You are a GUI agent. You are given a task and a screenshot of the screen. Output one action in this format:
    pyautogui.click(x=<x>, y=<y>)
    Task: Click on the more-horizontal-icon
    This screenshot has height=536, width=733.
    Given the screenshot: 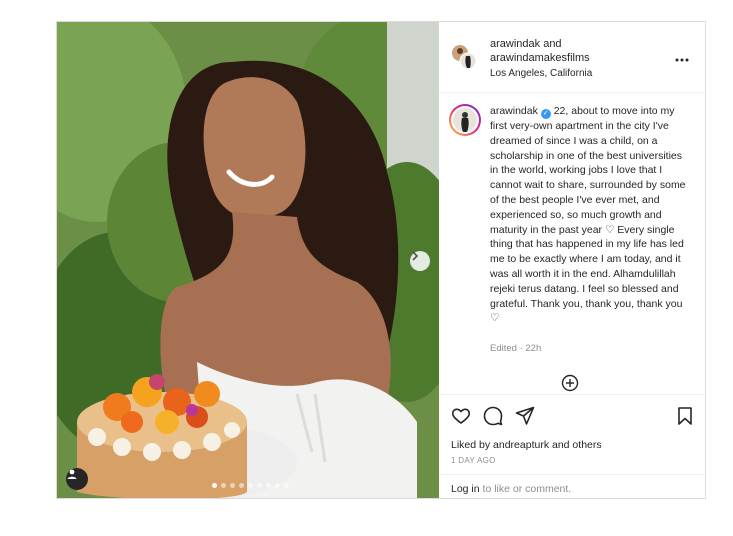 What is the action you would take?
    pyautogui.click(x=682, y=60)
    